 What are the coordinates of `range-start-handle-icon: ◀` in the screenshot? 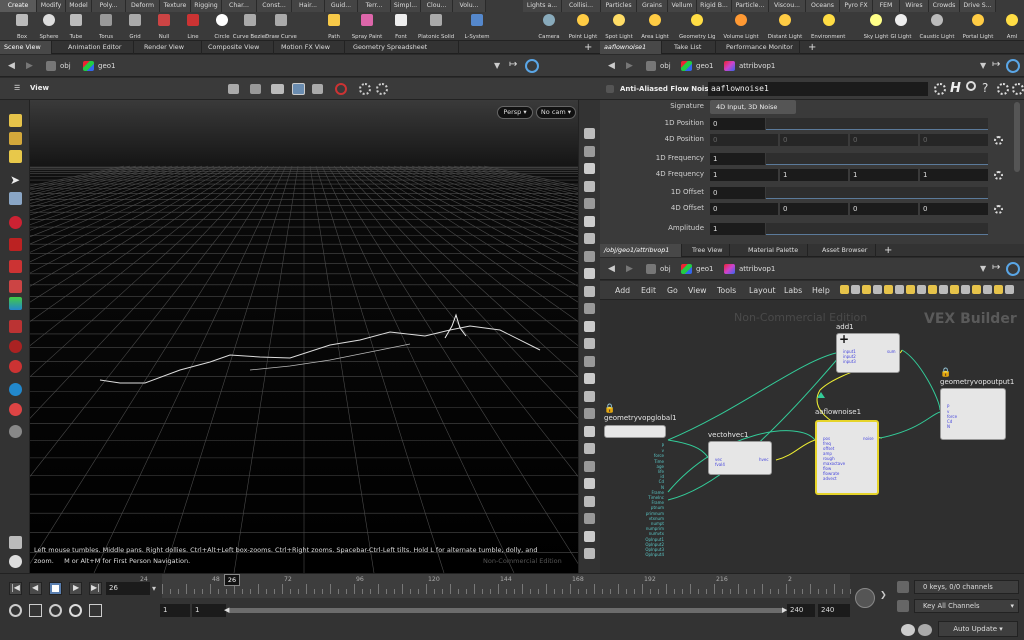 It's located at (226, 610).